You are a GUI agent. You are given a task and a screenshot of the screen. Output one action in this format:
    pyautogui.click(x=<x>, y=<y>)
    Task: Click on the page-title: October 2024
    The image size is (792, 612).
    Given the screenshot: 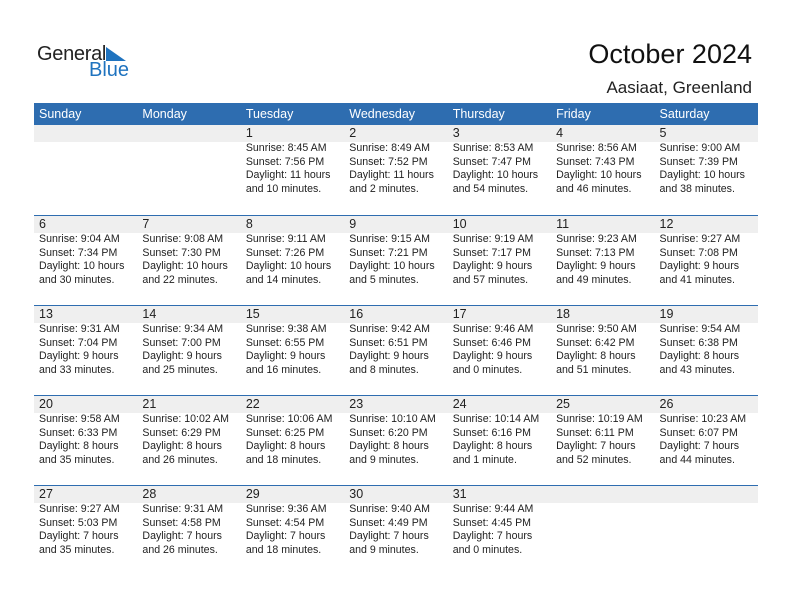 What is the action you would take?
    pyautogui.click(x=670, y=54)
    